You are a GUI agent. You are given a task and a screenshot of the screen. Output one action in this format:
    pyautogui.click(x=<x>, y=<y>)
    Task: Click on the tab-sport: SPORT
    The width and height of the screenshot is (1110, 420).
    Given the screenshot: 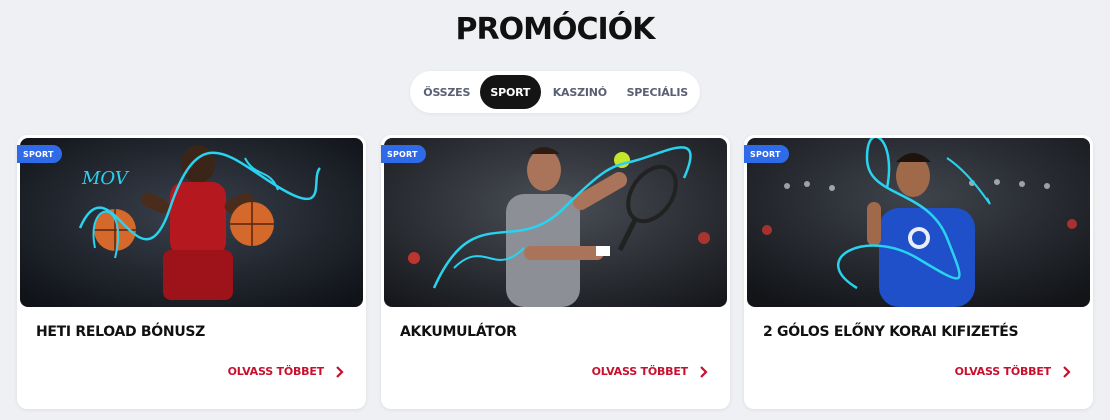 What is the action you would take?
    pyautogui.click(x=510, y=92)
    